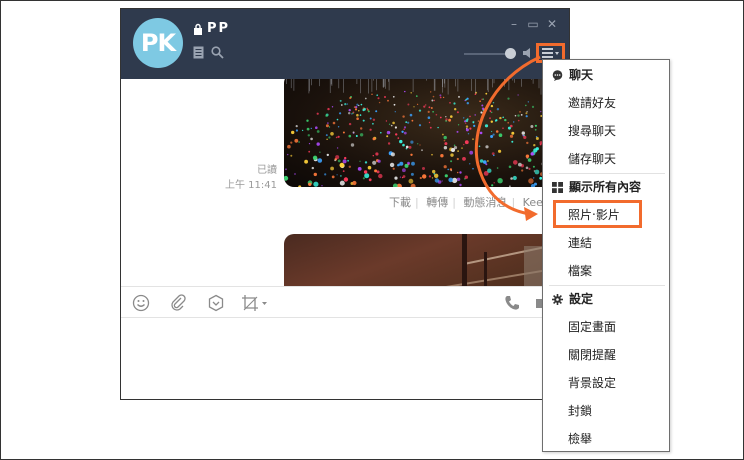 The width and height of the screenshot is (744, 460). What do you see at coordinates (514, 24) in the screenshot?
I see `minimize-button: –` at bounding box center [514, 24].